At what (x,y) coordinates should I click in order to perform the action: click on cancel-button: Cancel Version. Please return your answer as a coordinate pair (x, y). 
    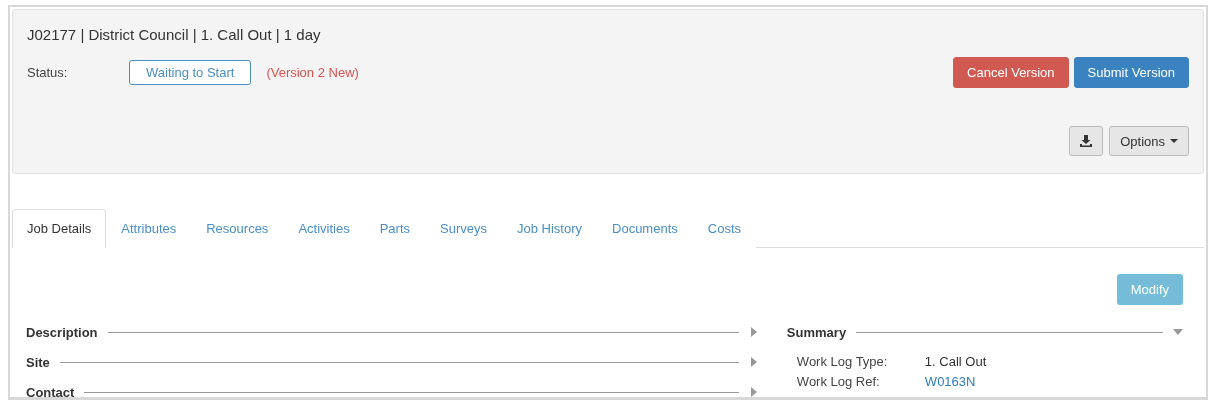
    Looking at the image, I should click on (1011, 72).